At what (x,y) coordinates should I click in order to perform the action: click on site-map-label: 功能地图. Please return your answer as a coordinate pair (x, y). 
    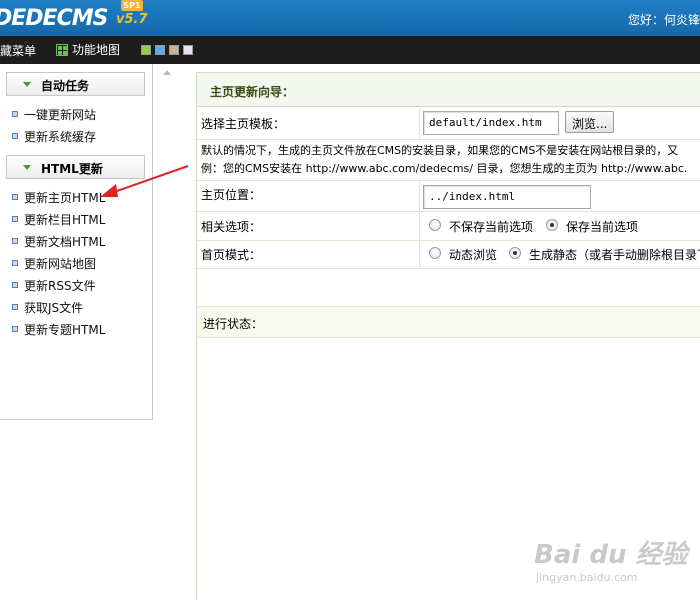
    Looking at the image, I should click on (96, 50).